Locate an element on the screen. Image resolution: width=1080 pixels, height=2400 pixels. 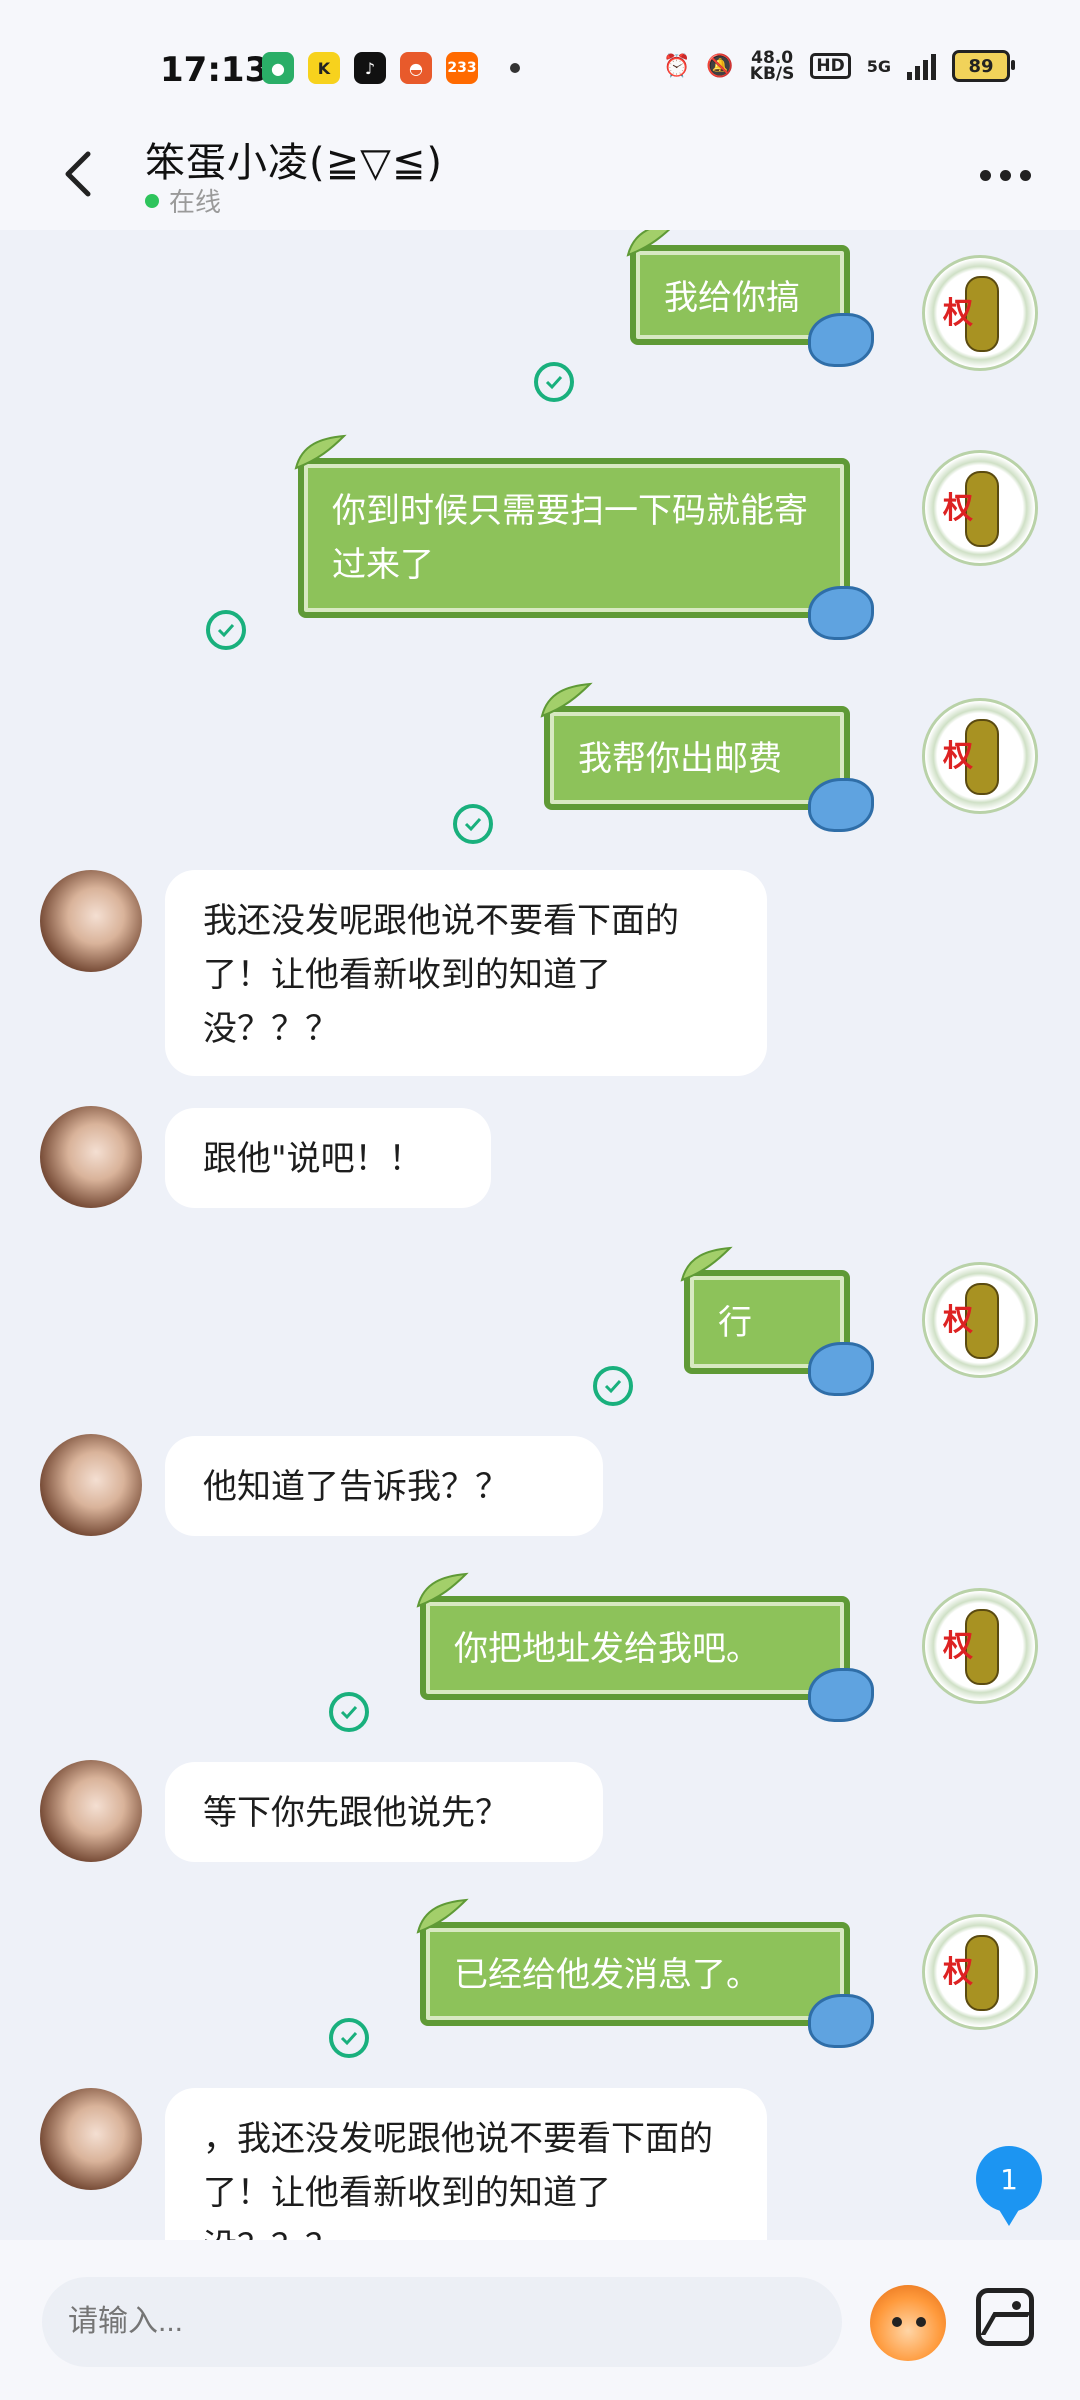
tiktok-icon: ♪ is located at coordinates (370, 68).